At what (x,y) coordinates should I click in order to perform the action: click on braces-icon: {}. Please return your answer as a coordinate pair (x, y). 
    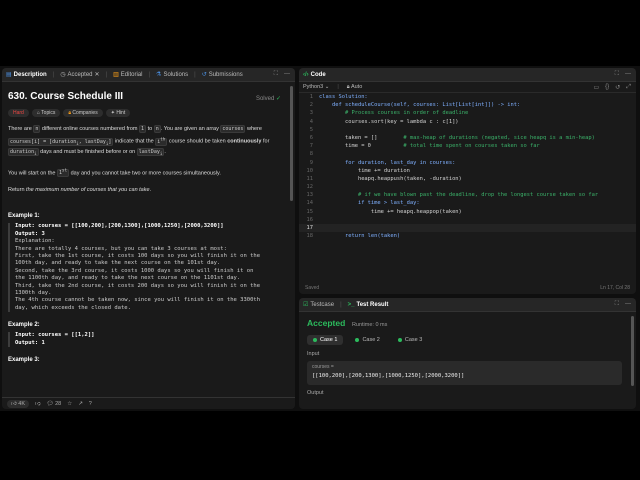
    Looking at the image, I should click on (607, 87).